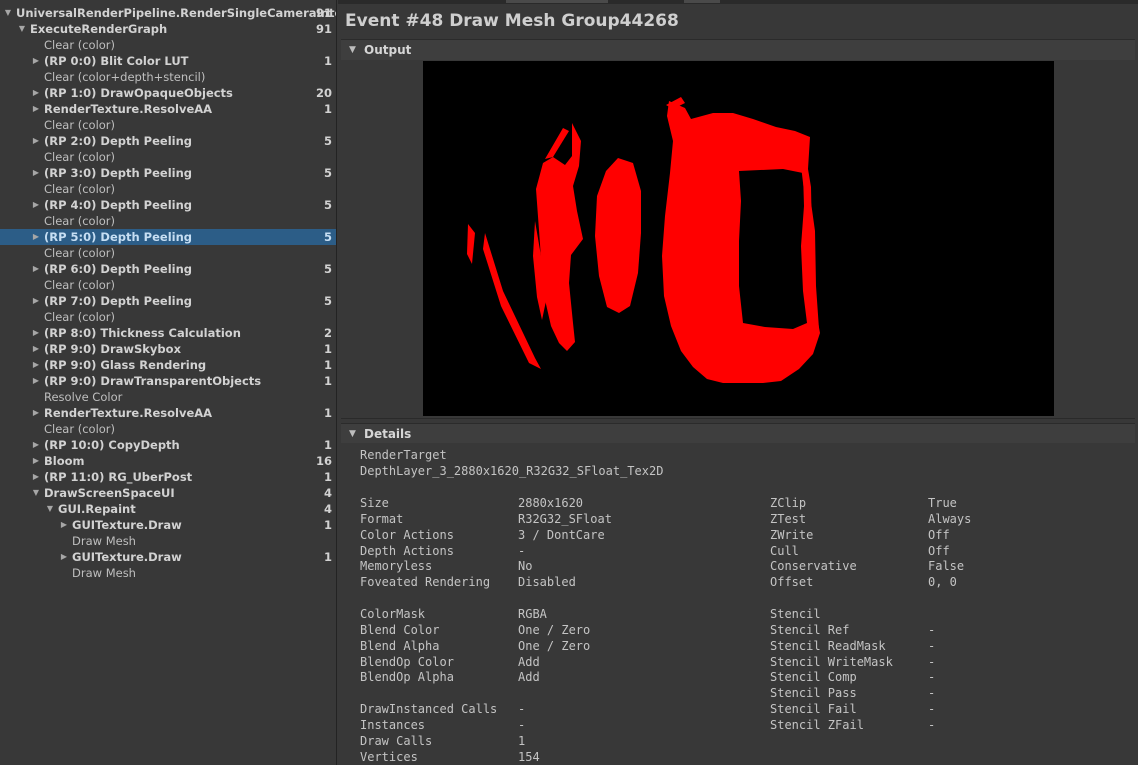 Image resolution: width=1138 pixels, height=765 pixels. What do you see at coordinates (104, 541) in the screenshot?
I see `tree-row-label: Draw Mesh` at bounding box center [104, 541].